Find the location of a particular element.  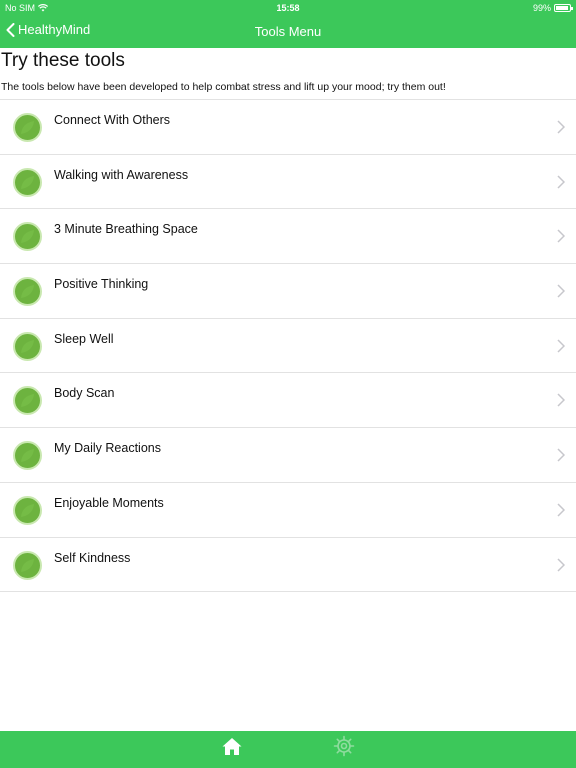

tab-settings is located at coordinates (344, 746).